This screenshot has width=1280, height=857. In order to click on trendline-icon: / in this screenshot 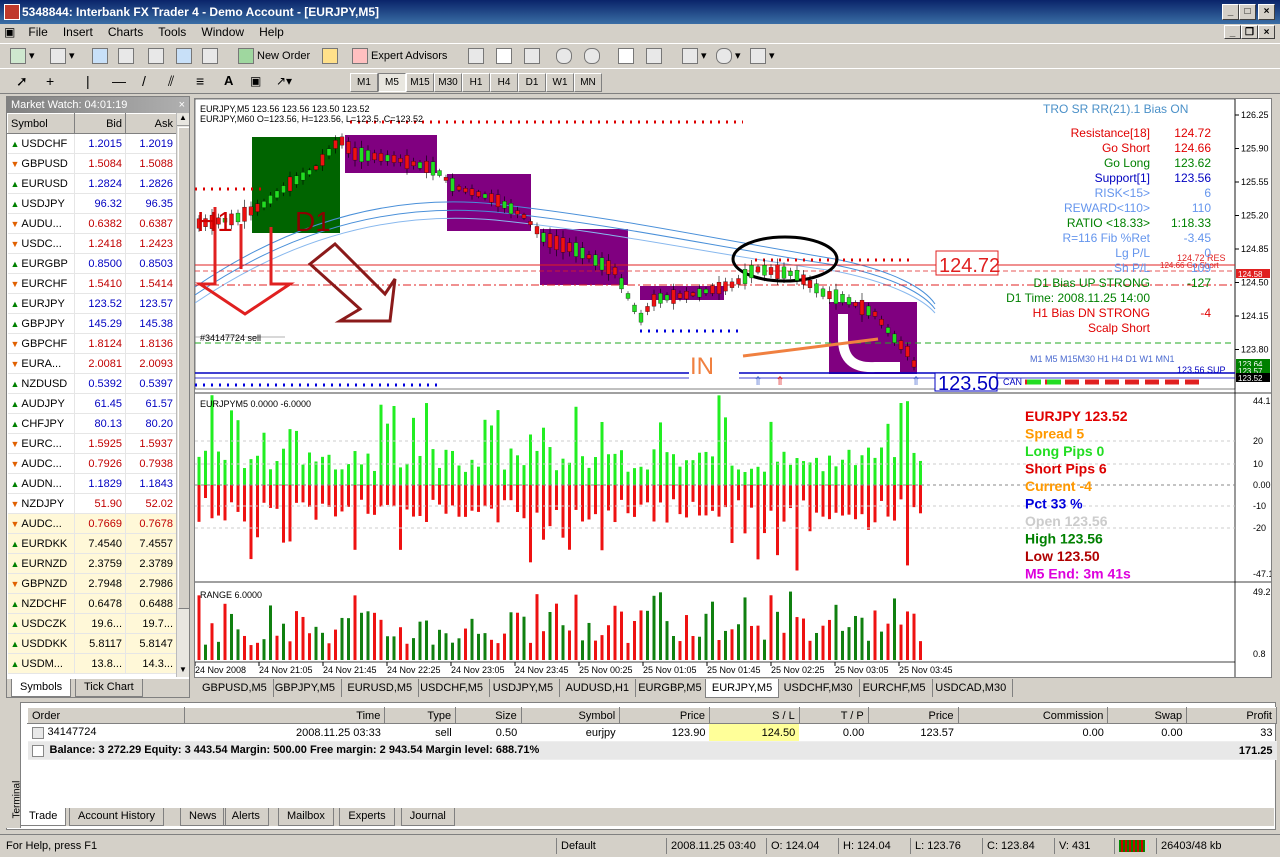, I will do `click(144, 81)`.